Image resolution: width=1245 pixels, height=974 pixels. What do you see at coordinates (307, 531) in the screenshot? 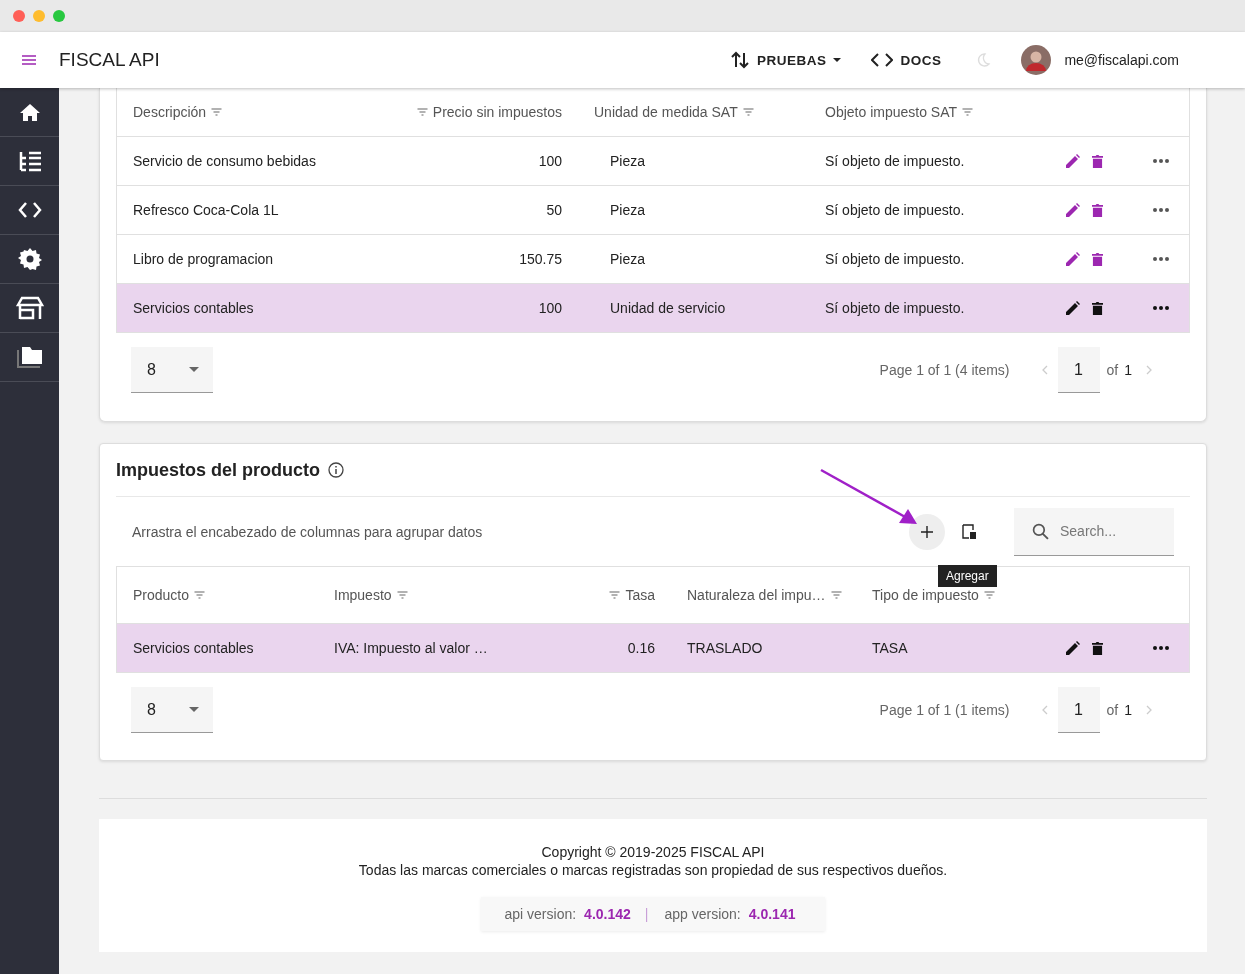
I see `group-hint: Arrastra el encabezado de columnas para agrupar datos` at bounding box center [307, 531].